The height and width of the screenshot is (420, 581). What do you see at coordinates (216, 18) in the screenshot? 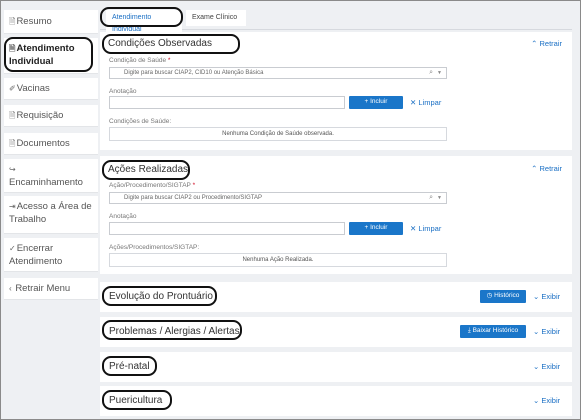
I see `tab-exame-clinico: Exame Clínico` at bounding box center [216, 18].